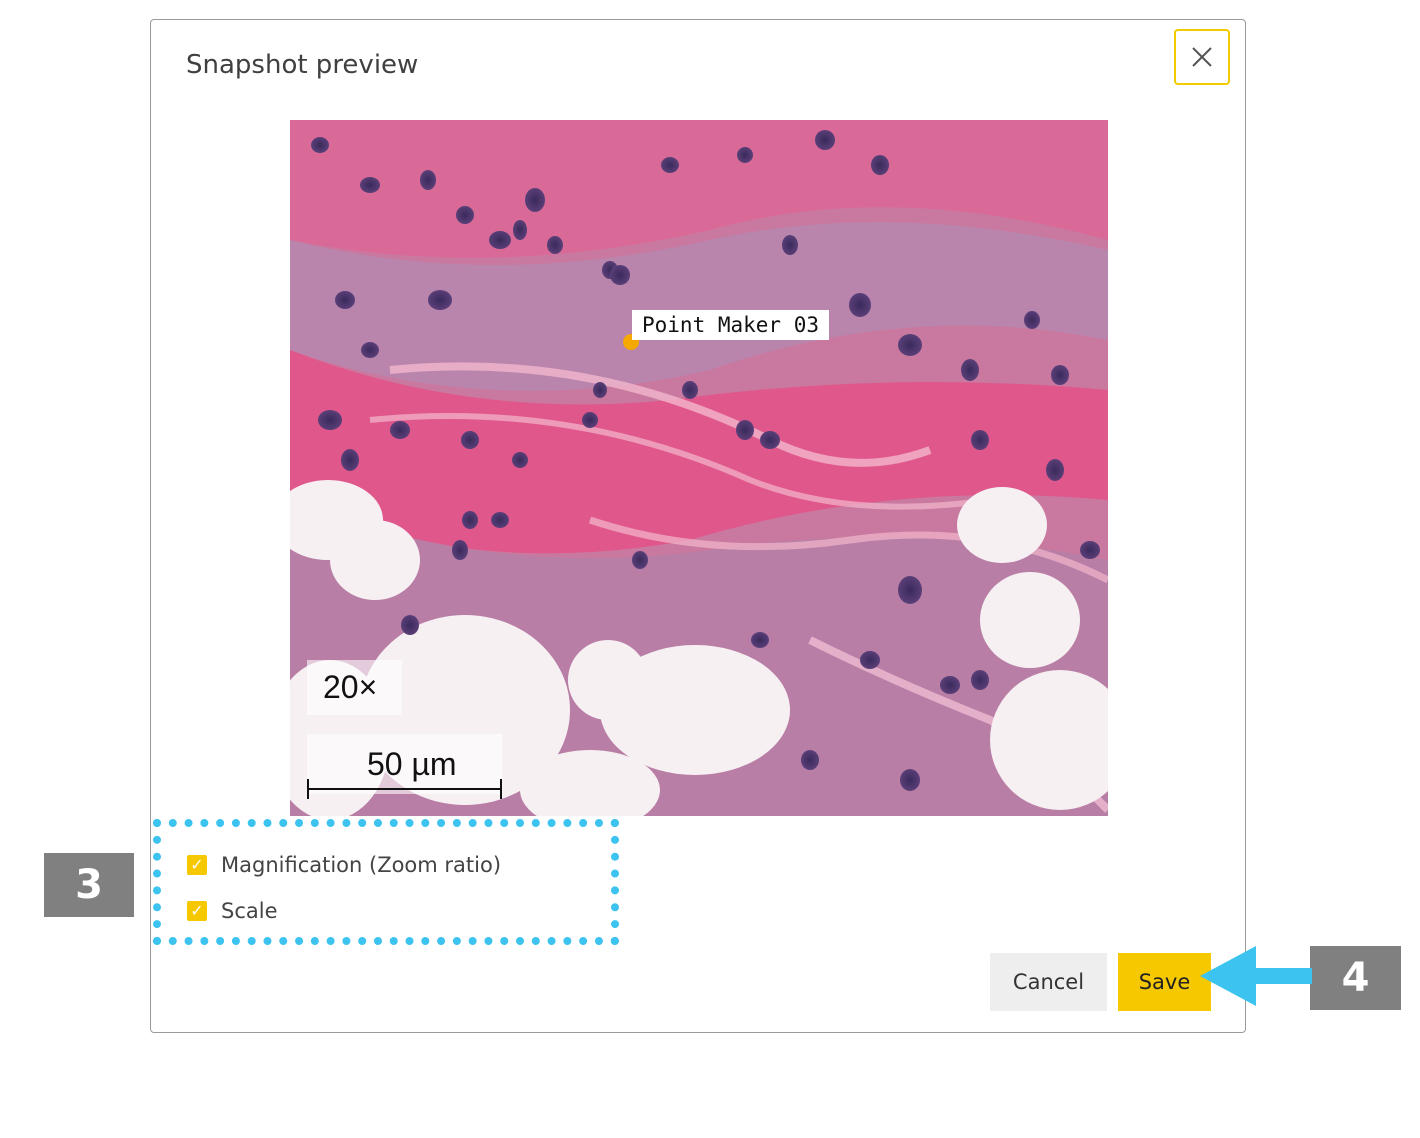  What do you see at coordinates (1048, 982) in the screenshot?
I see `cancel-button: Cancel` at bounding box center [1048, 982].